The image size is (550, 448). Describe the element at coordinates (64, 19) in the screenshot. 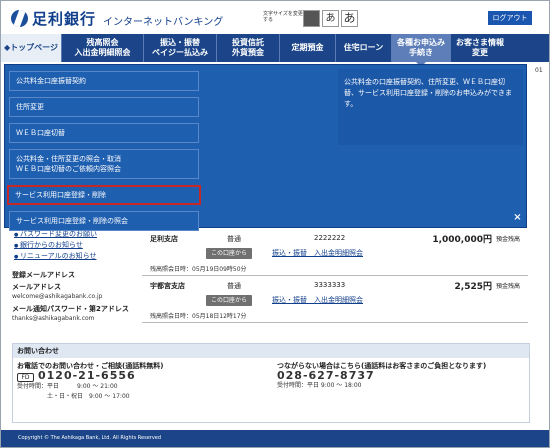

I see `bank-name: 足利銀行` at that location.